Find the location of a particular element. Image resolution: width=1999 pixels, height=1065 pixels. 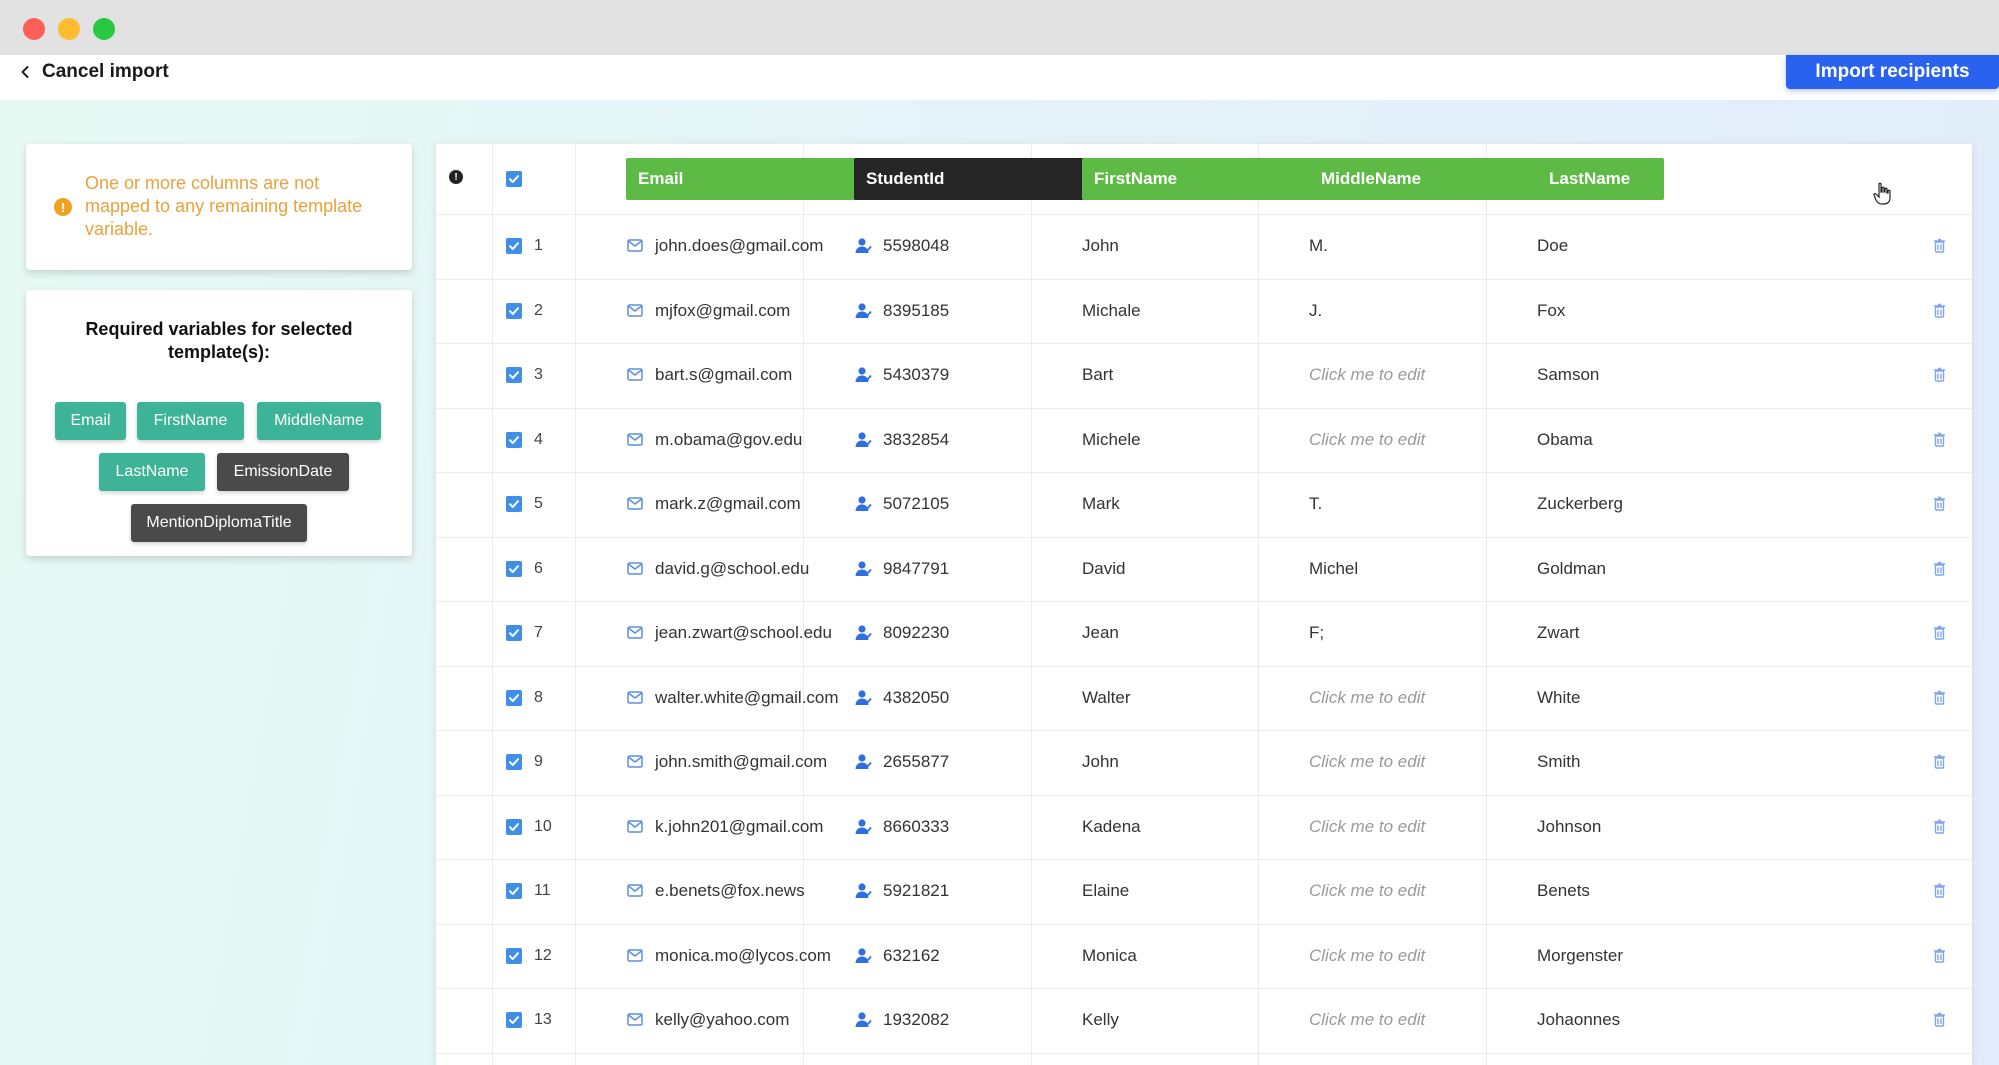

student-id-cell: 9847791 is located at coordinates (916, 569).